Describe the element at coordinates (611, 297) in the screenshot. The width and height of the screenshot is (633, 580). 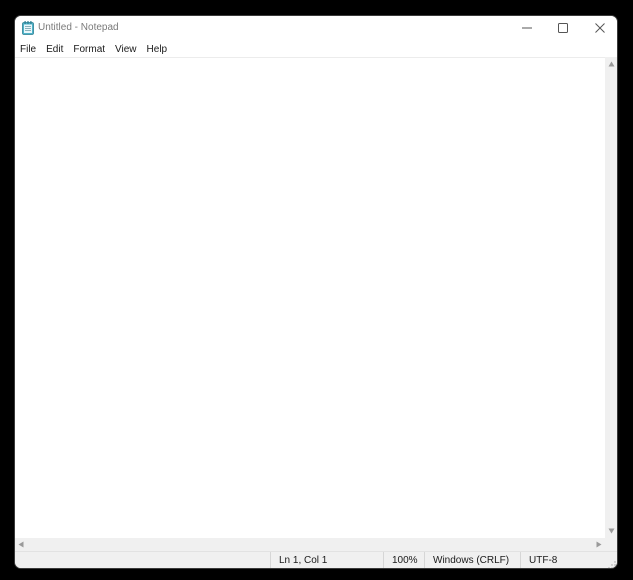
I see `vertical-scrollbar` at that location.